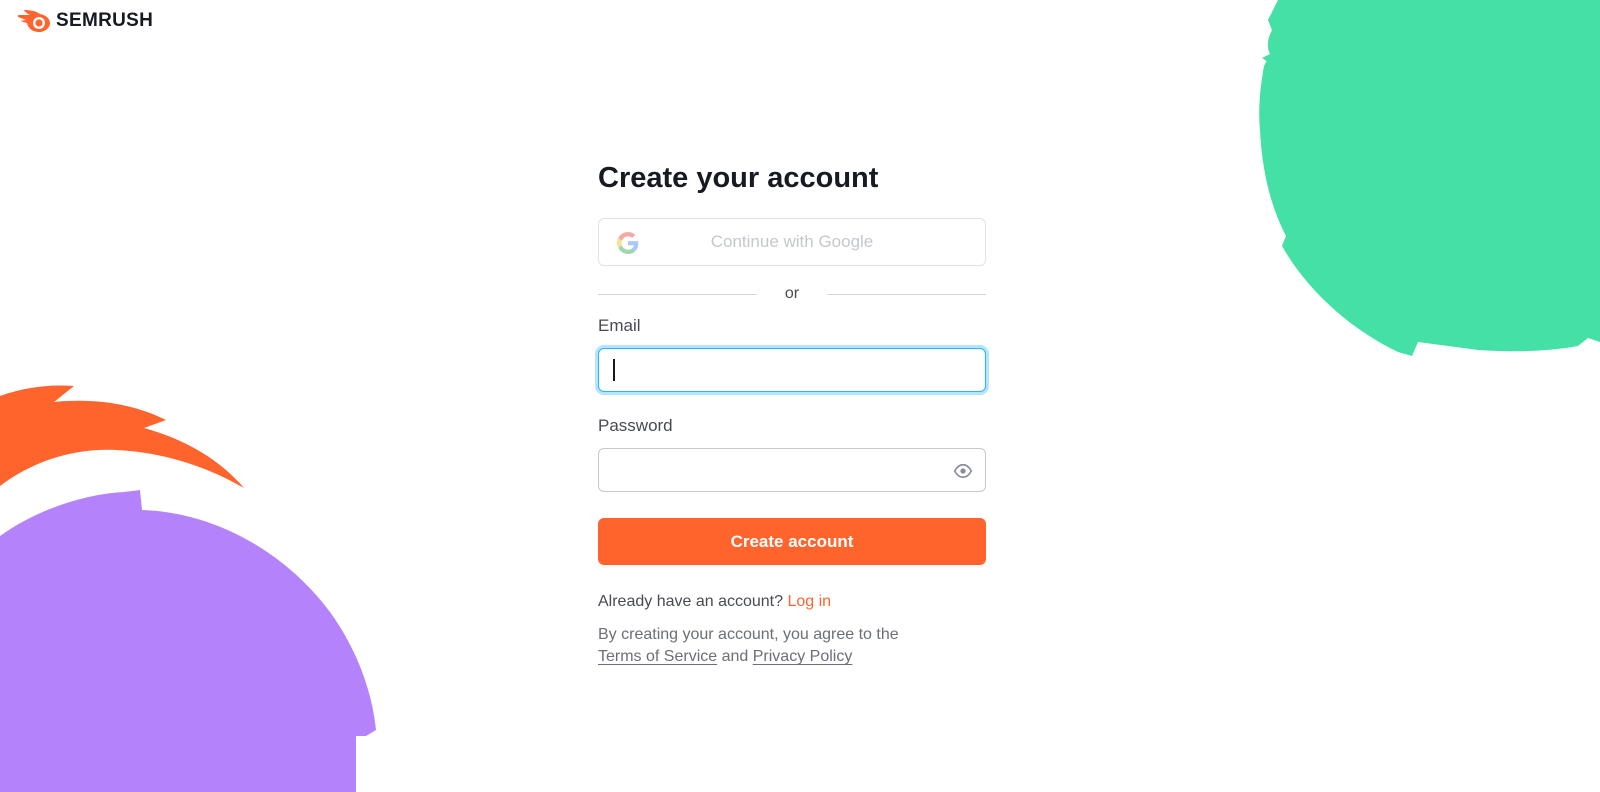 The width and height of the screenshot is (1600, 792). I want to click on eye-icon, so click(963, 471).